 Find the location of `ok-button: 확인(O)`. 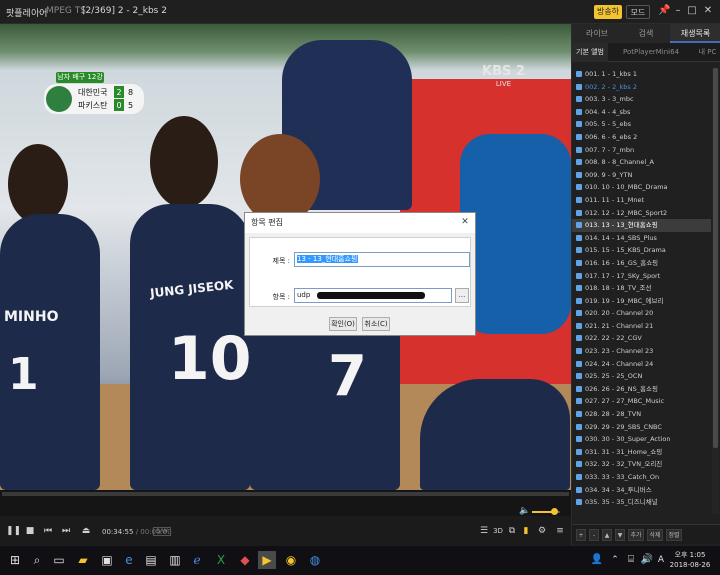

ok-button: 확인(O) is located at coordinates (343, 324).